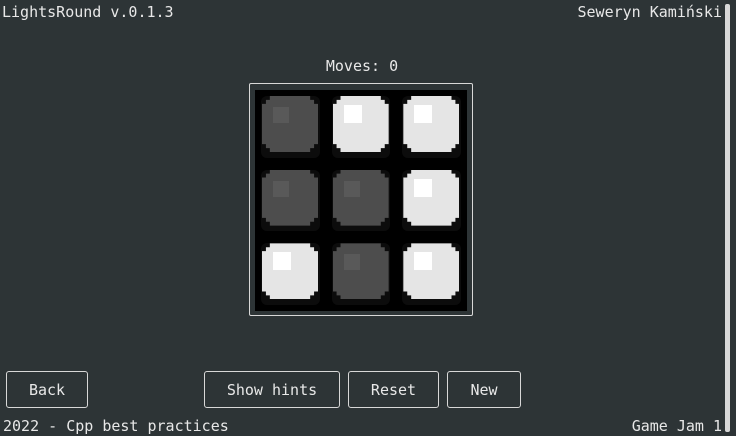  What do you see at coordinates (47, 389) in the screenshot?
I see `back-button: Back` at bounding box center [47, 389].